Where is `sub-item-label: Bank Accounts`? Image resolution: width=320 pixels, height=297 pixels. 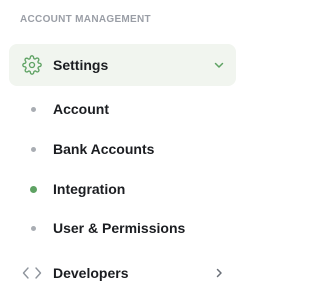
sub-item-label: Bank Accounts is located at coordinates (104, 149).